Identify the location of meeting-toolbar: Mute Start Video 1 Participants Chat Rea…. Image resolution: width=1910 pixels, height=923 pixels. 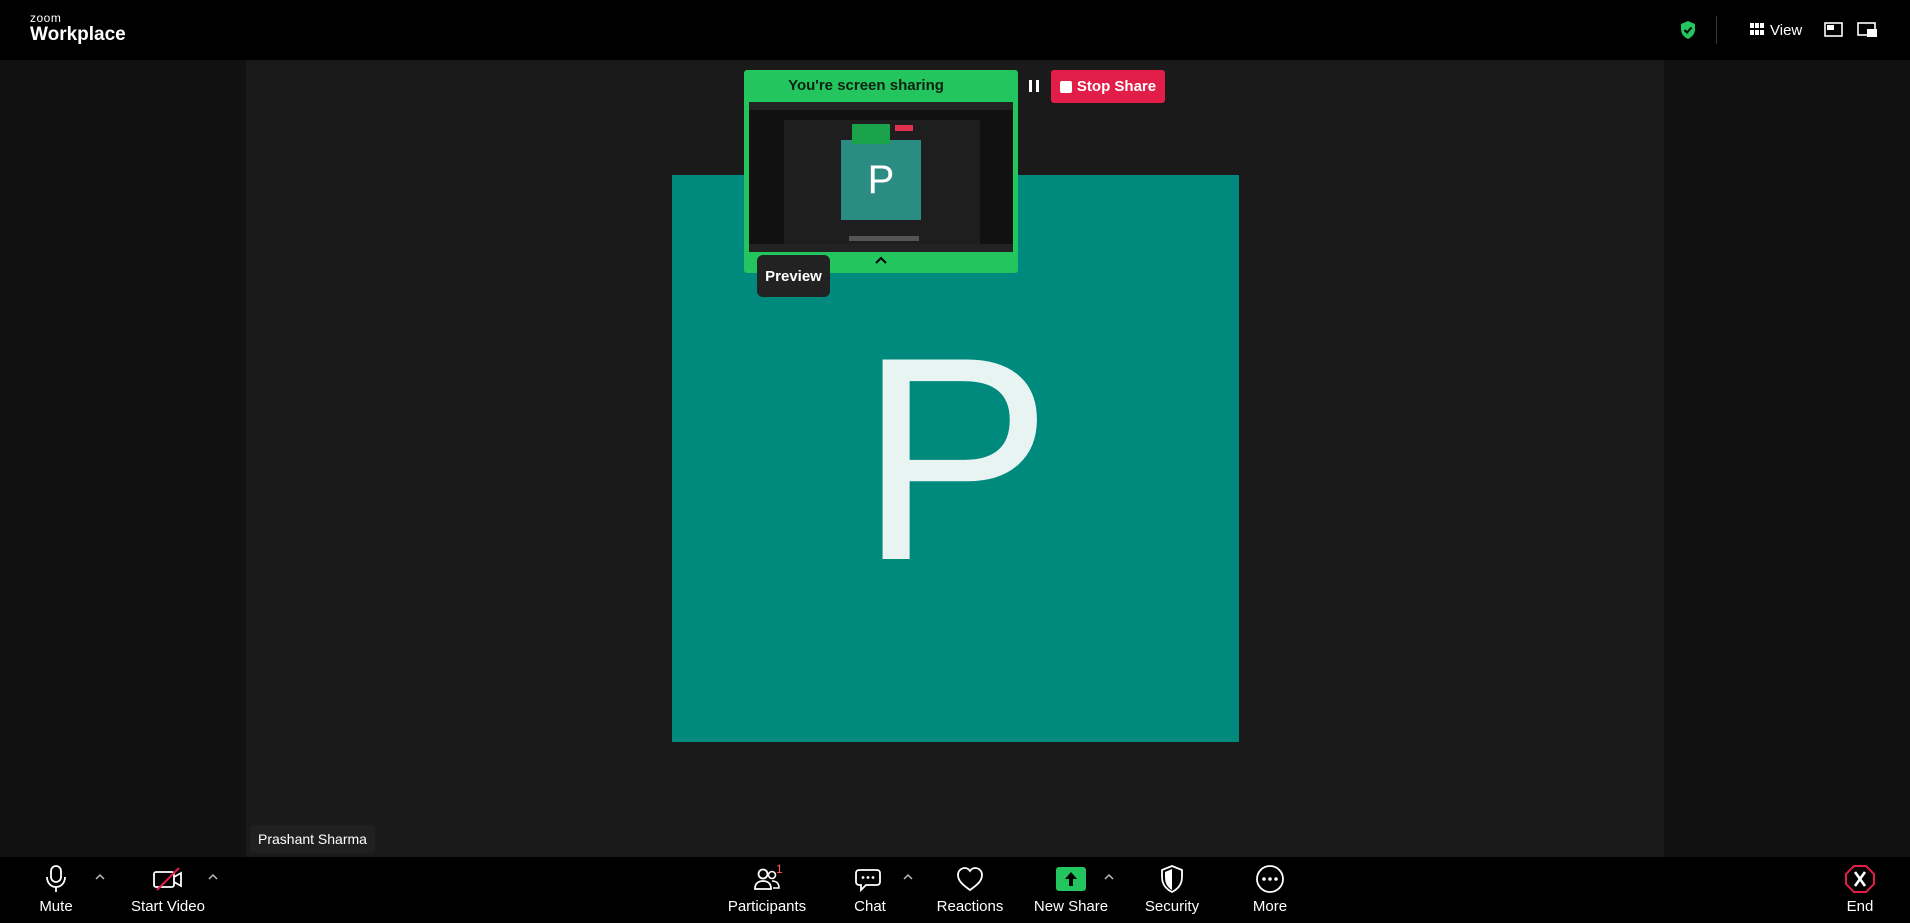
(955, 890).